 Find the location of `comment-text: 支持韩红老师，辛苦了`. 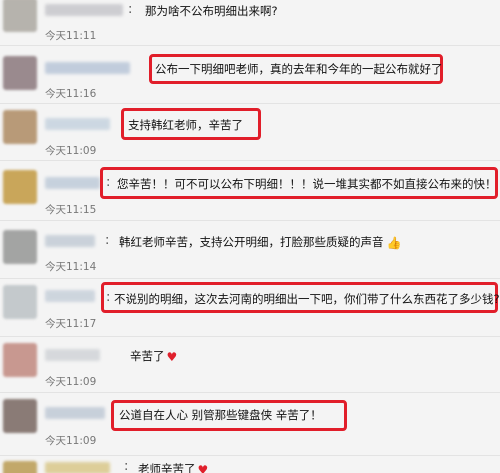

comment-text: 支持韩红老师，辛苦了 is located at coordinates (185, 125).